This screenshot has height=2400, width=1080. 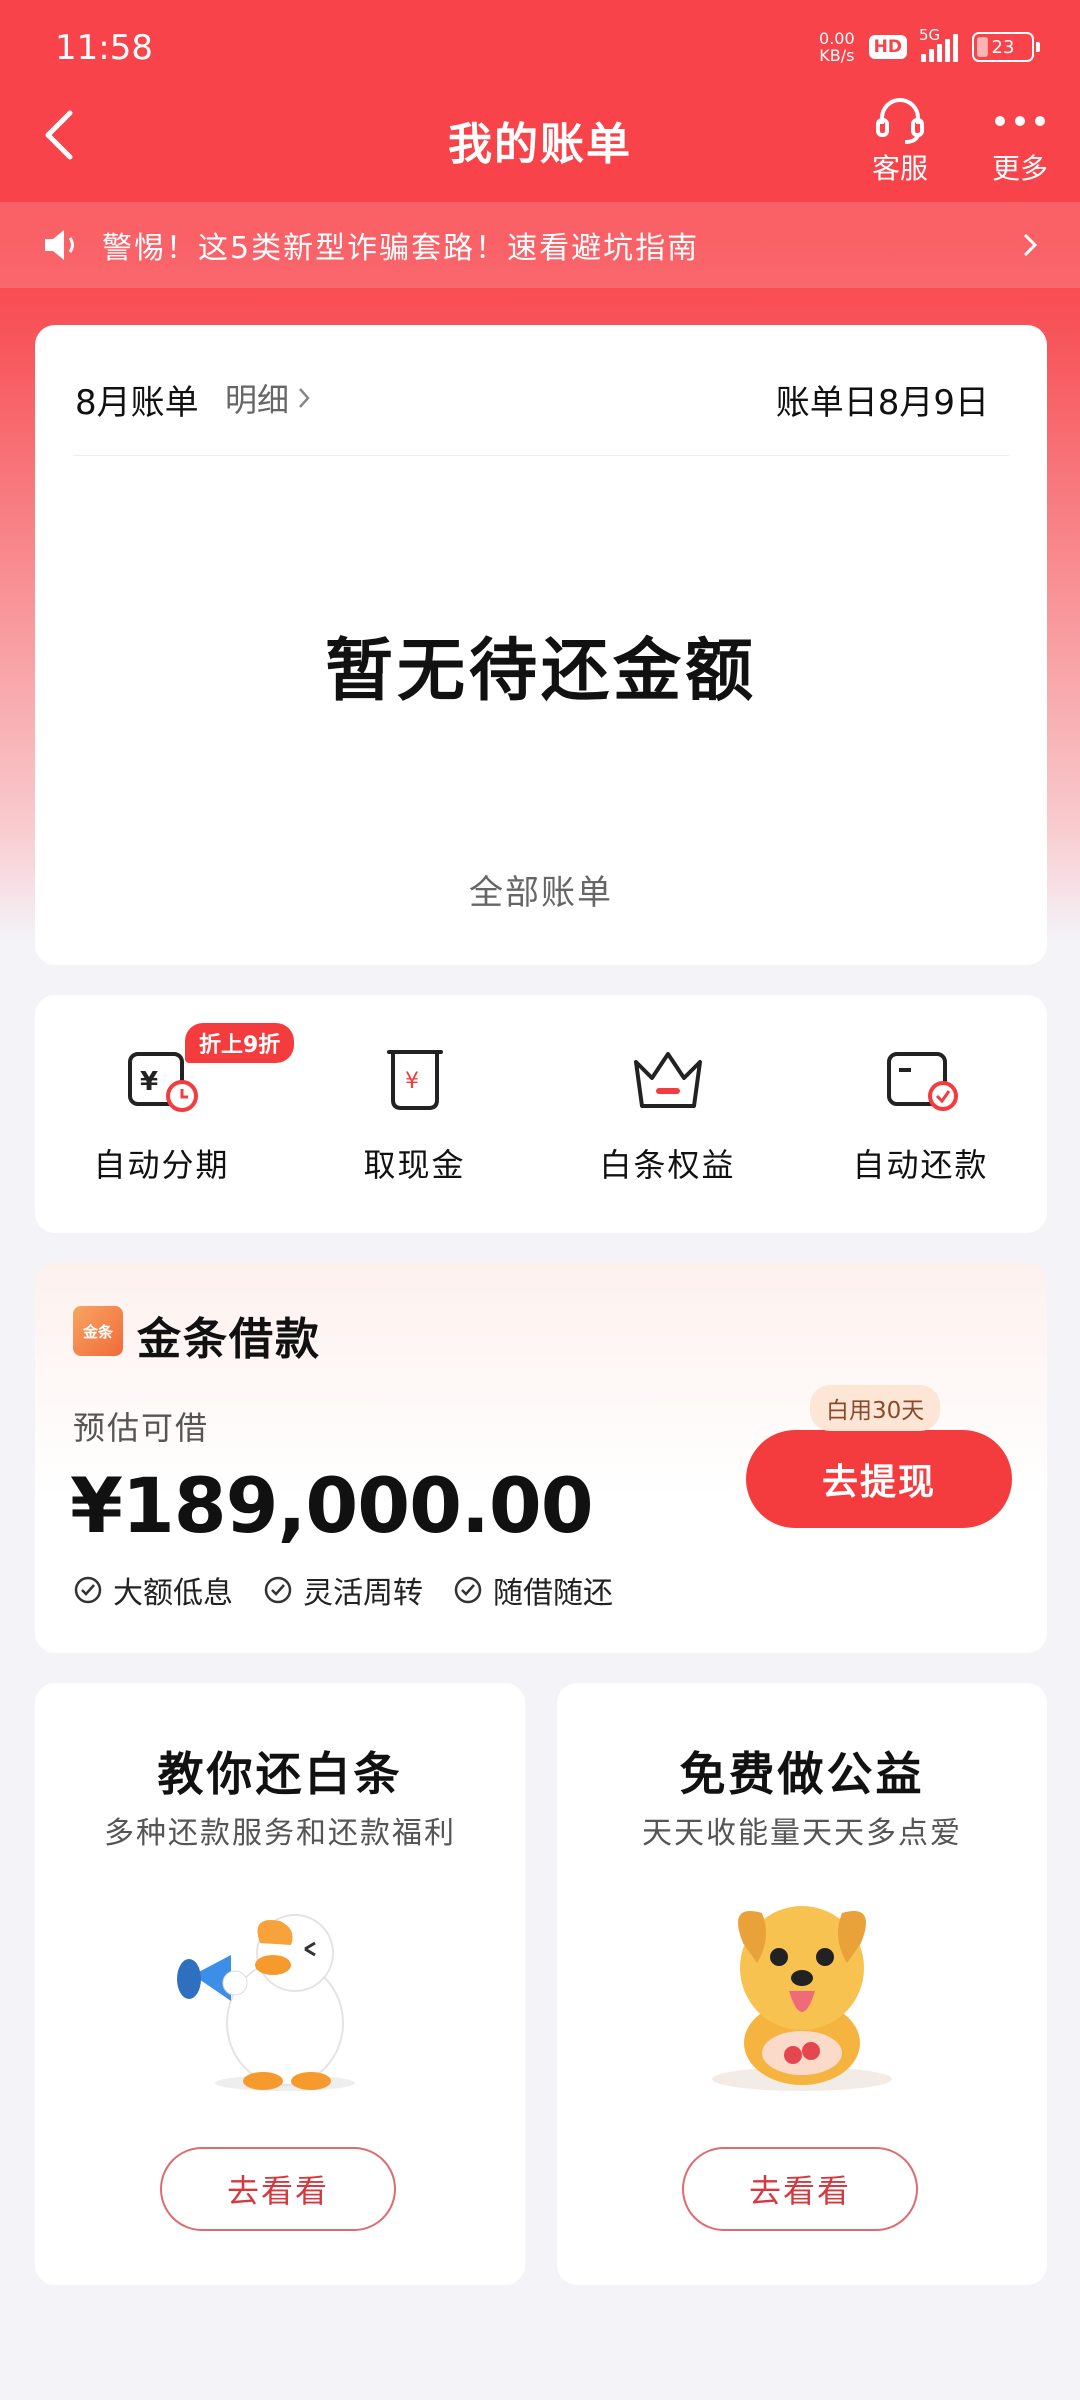 I want to click on more-icon, so click(x=1020, y=121).